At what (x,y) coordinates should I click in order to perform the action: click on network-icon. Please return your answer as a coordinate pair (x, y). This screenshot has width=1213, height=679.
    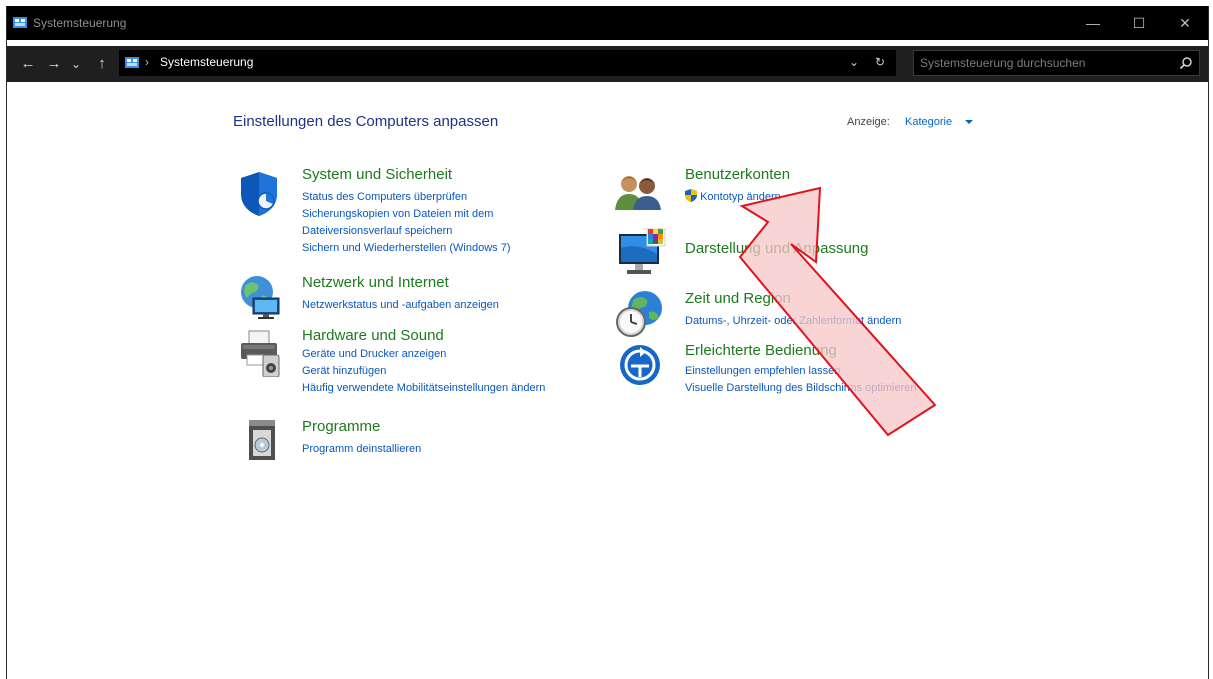
    Looking at the image, I should click on (261, 297).